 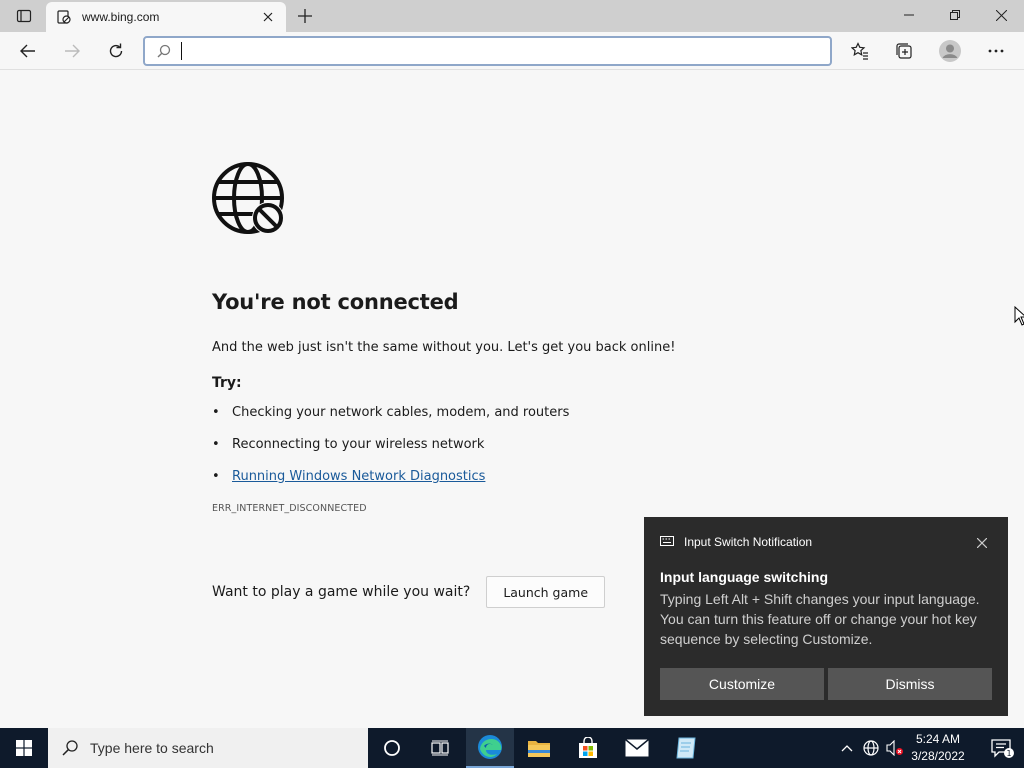 I want to click on restore-icon, so click(x=955, y=15).